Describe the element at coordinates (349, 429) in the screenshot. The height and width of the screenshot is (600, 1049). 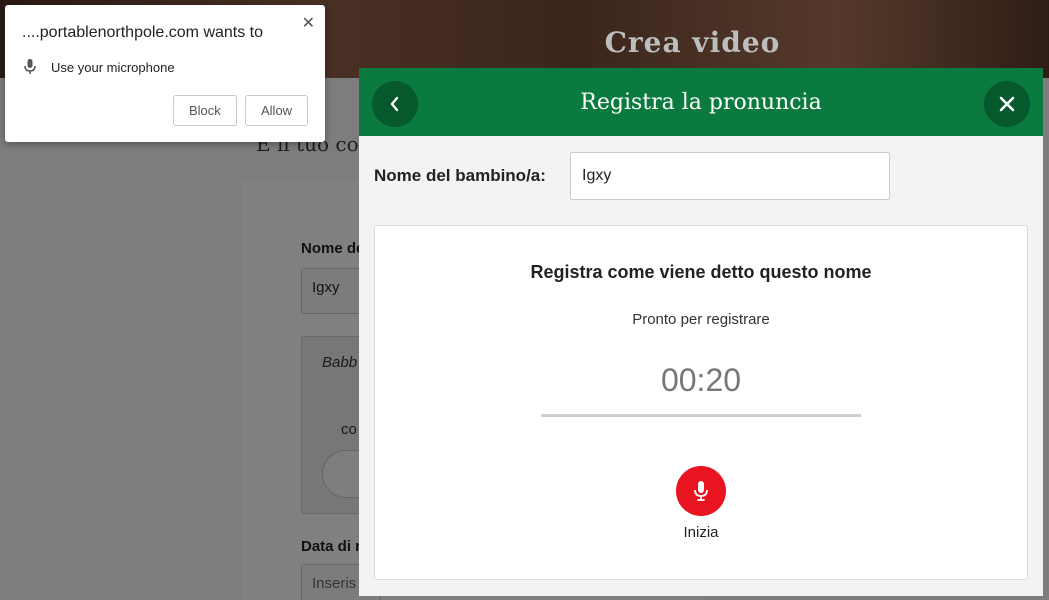
I see `bg-co-text: co` at that location.